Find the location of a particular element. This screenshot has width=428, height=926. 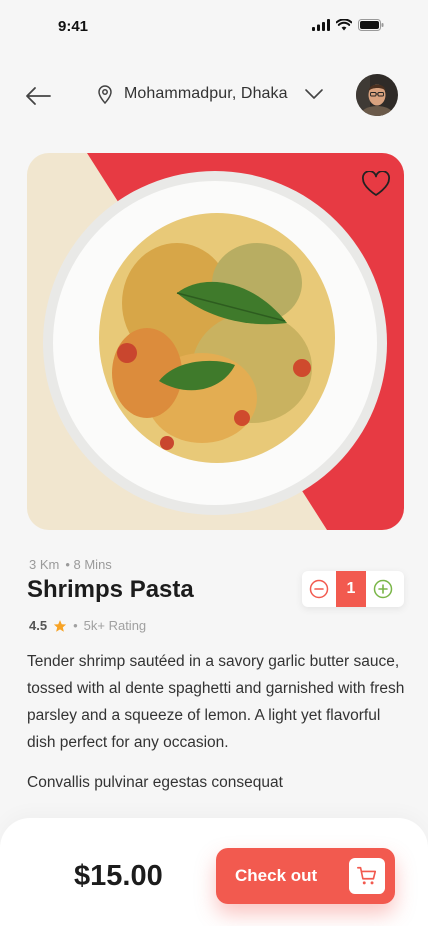

quantity-stepper: 1 is located at coordinates (353, 589).